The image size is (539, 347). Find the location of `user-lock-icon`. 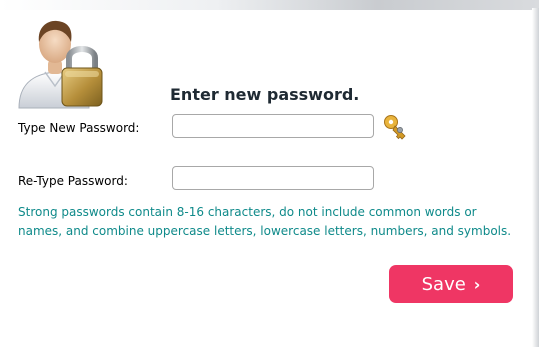

user-lock-icon is located at coordinates (60, 64).